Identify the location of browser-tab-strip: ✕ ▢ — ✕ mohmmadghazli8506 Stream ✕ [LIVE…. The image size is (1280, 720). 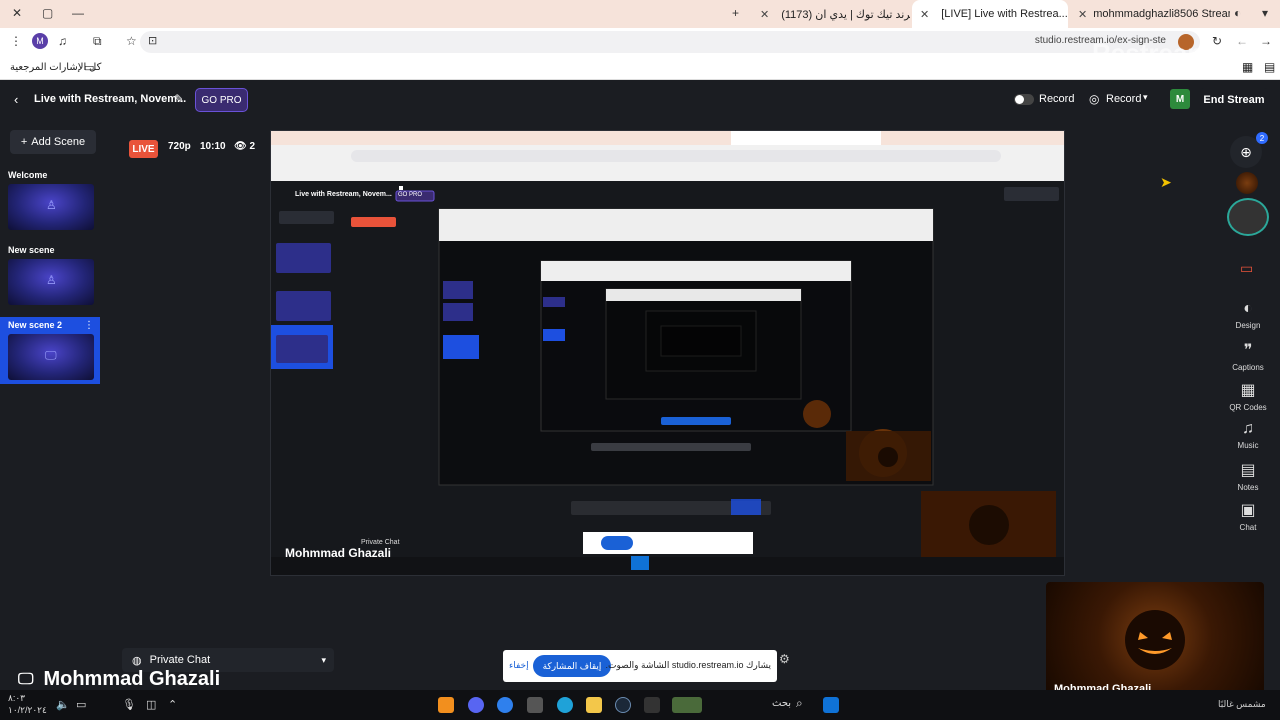
(640, 14).